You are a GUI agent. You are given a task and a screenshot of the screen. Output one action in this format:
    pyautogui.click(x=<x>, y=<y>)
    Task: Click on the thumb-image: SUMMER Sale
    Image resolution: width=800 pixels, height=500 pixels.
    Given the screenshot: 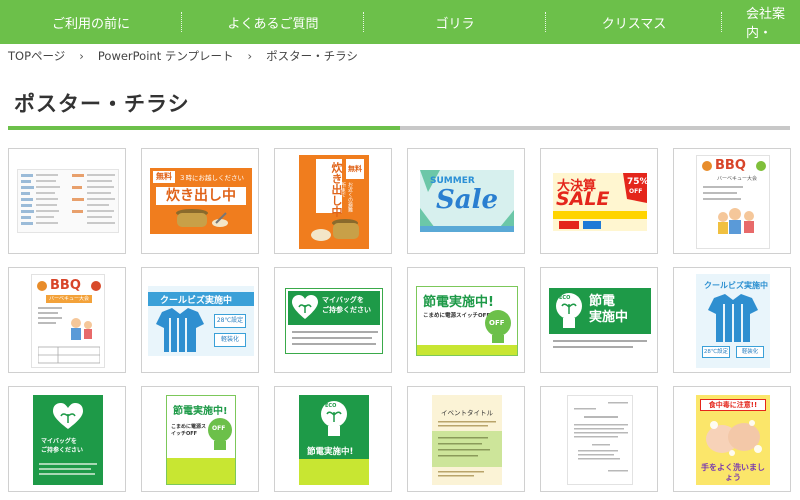 What is the action you would take?
    pyautogui.click(x=467, y=201)
    